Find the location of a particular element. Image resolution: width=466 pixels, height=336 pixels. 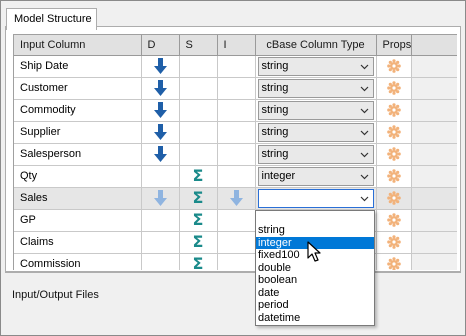

input-column-cell: Customer is located at coordinates (78, 88).